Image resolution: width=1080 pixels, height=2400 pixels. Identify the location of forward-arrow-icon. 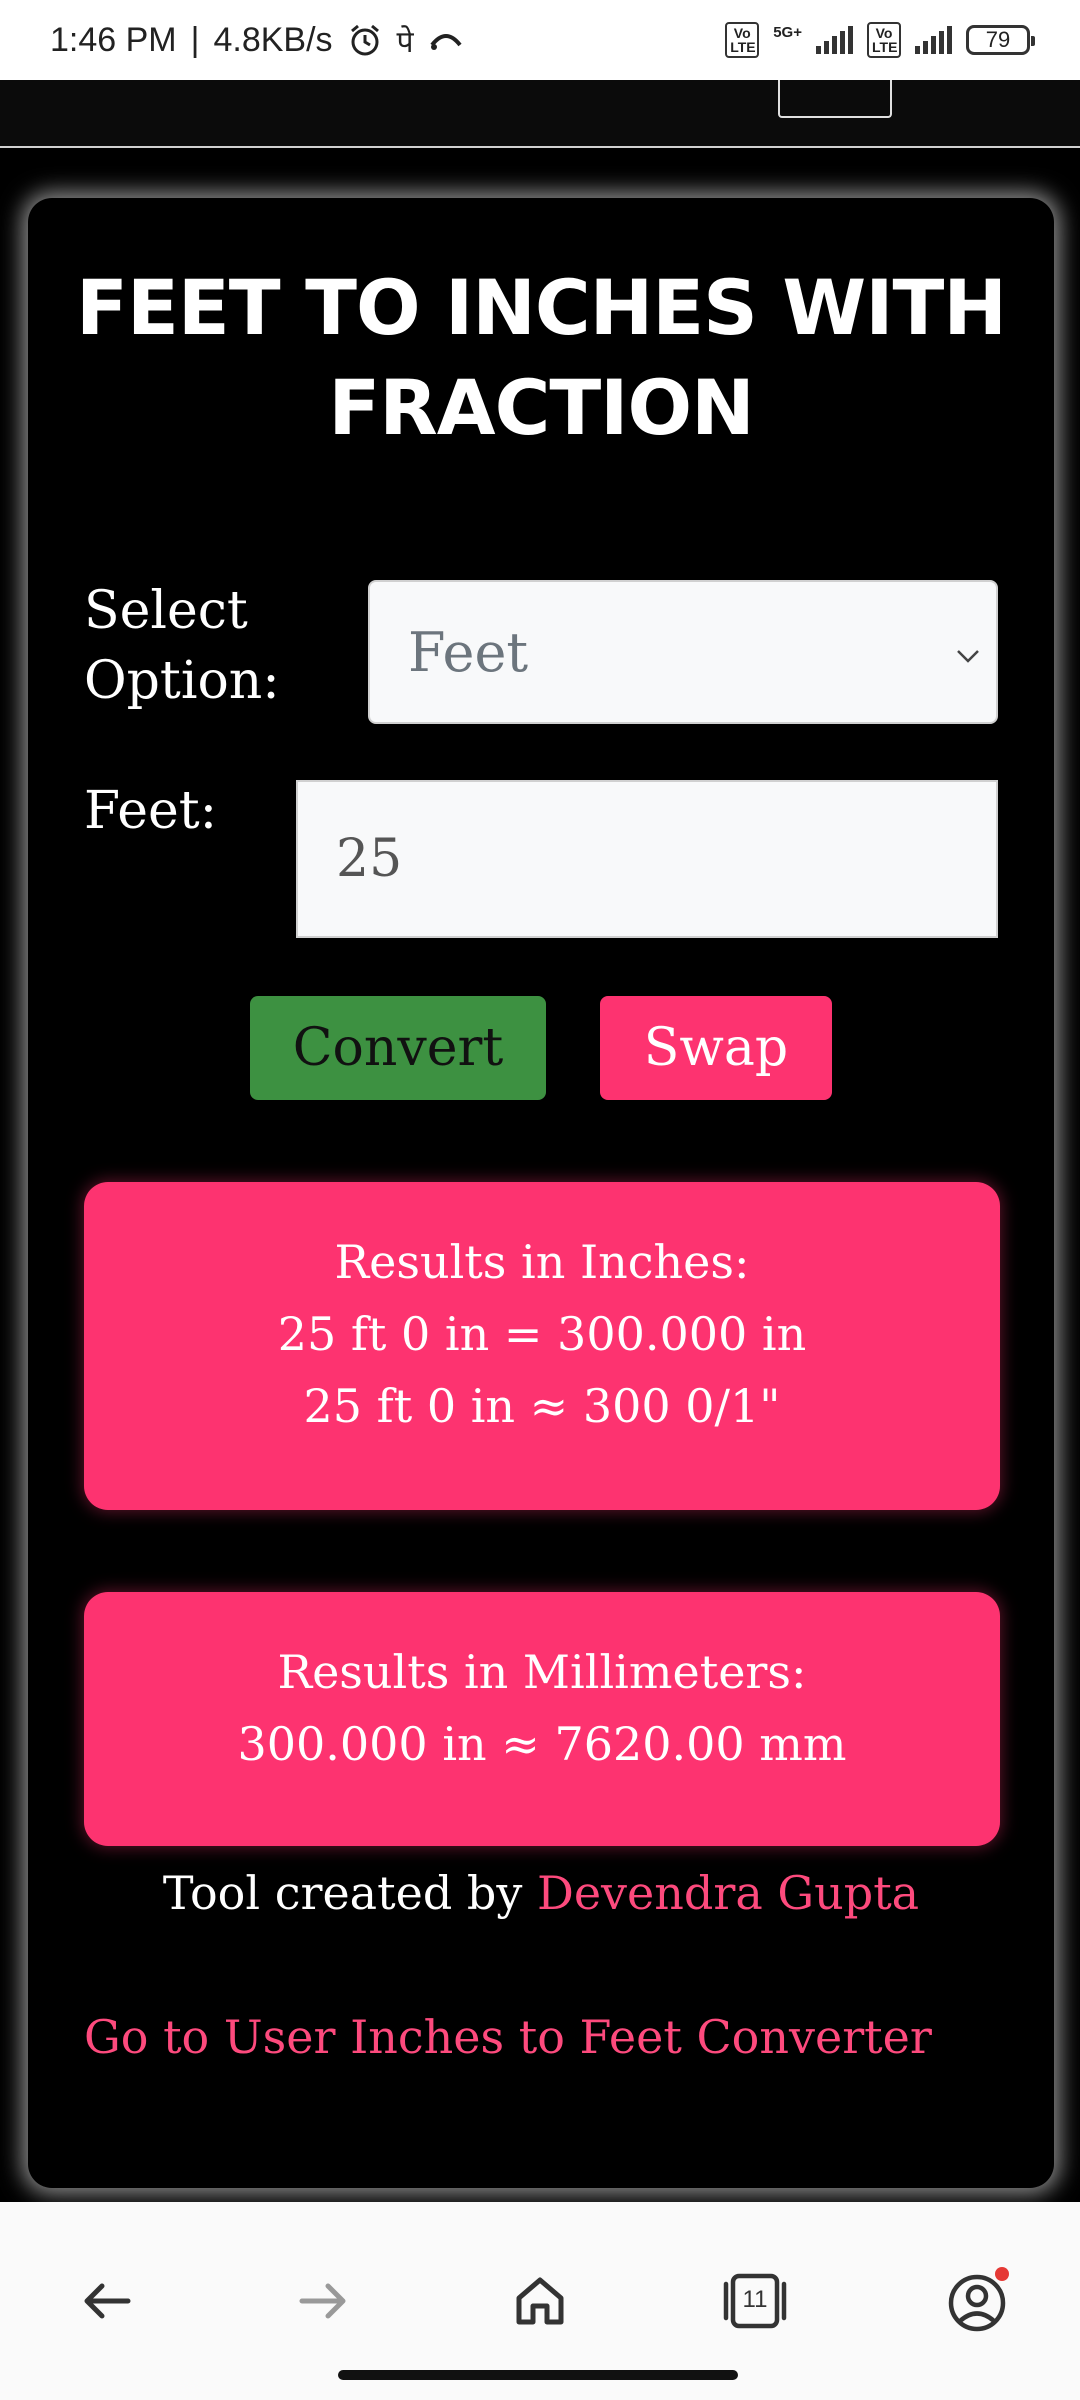
(323, 2301).